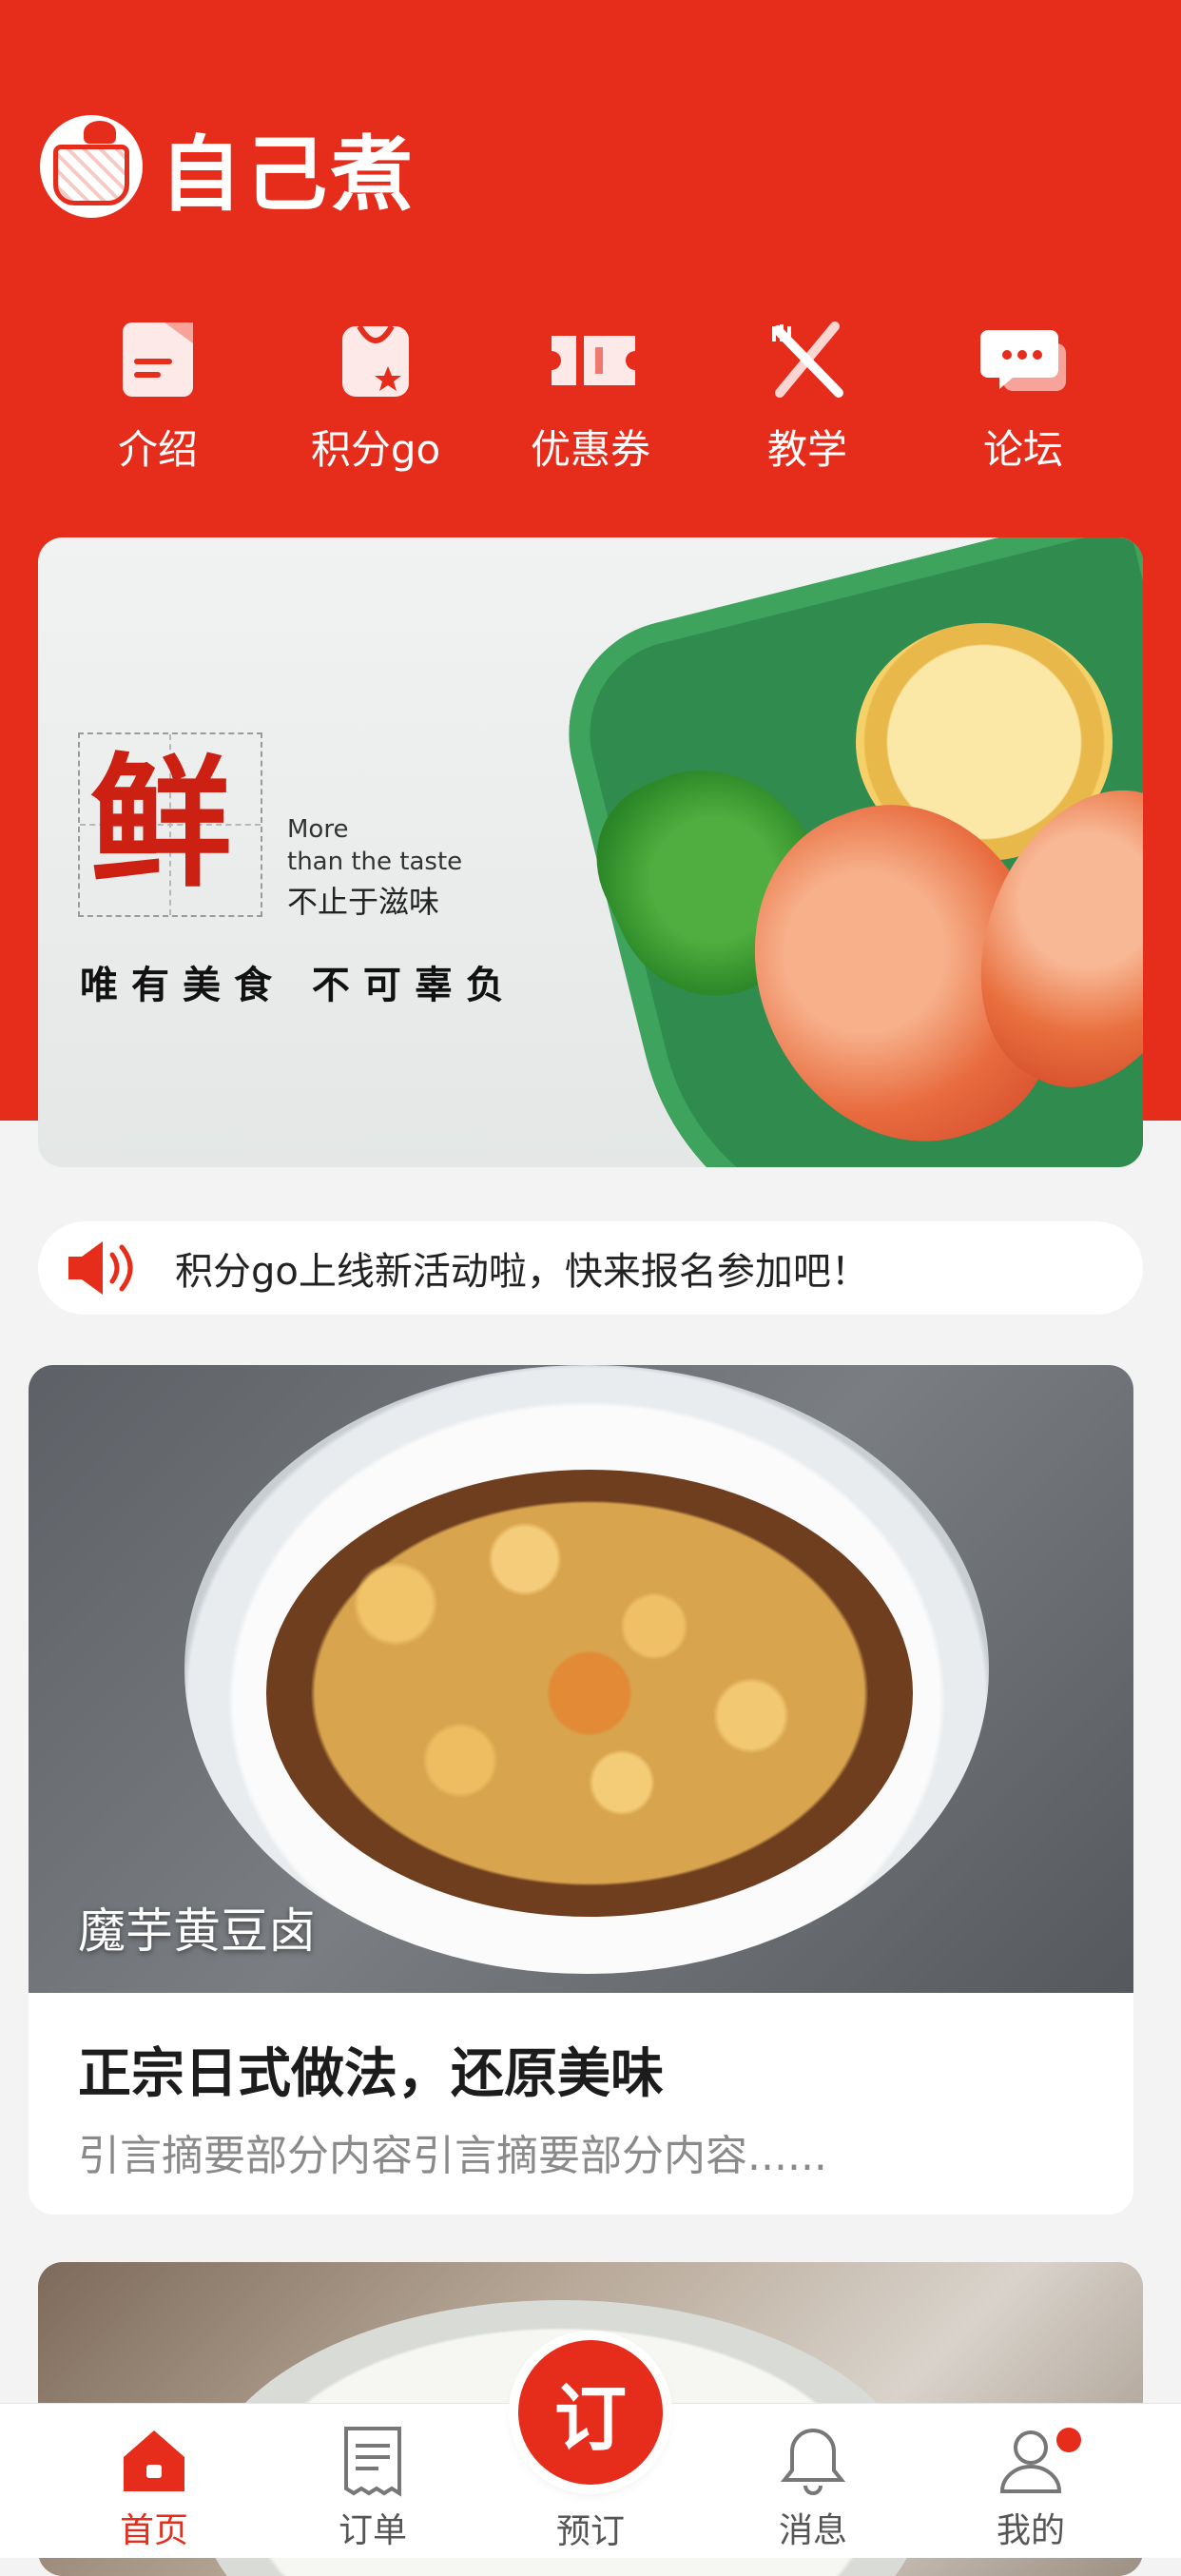 The height and width of the screenshot is (2576, 1181). I want to click on nav-item-intro: 介绍, so click(157, 395).